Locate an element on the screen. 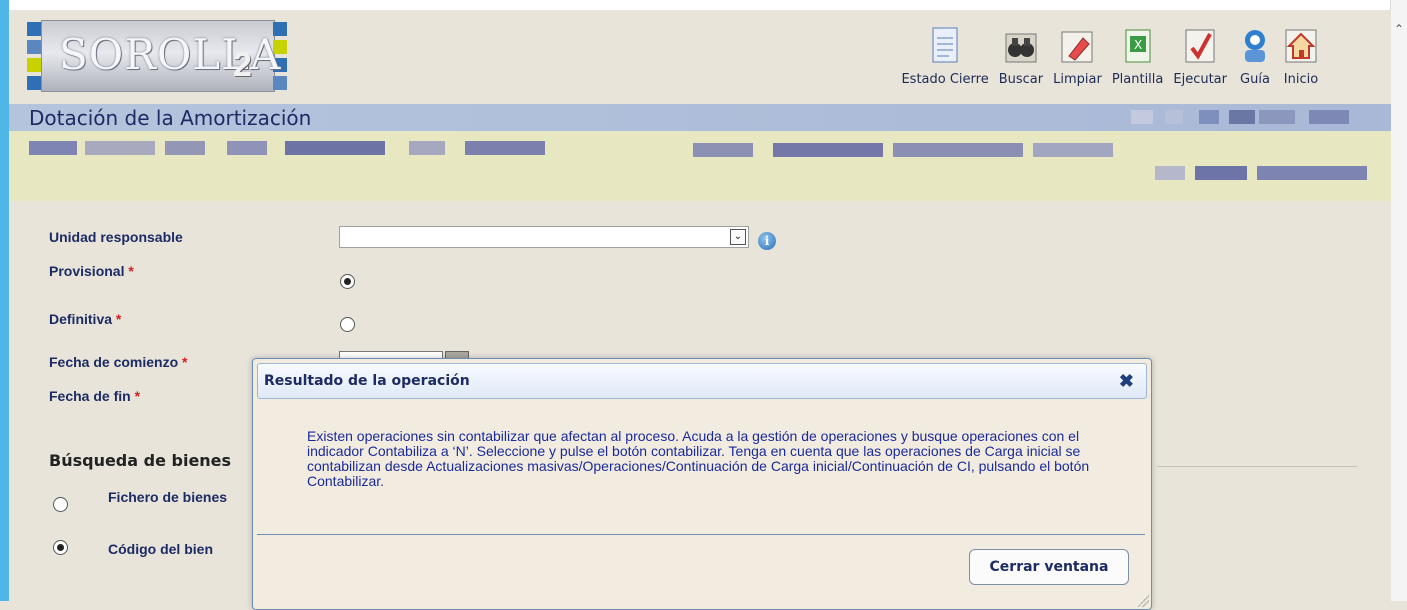 Image resolution: width=1407 pixels, height=610 pixels. dialog-title: Resultado de la operación is located at coordinates (367, 381).